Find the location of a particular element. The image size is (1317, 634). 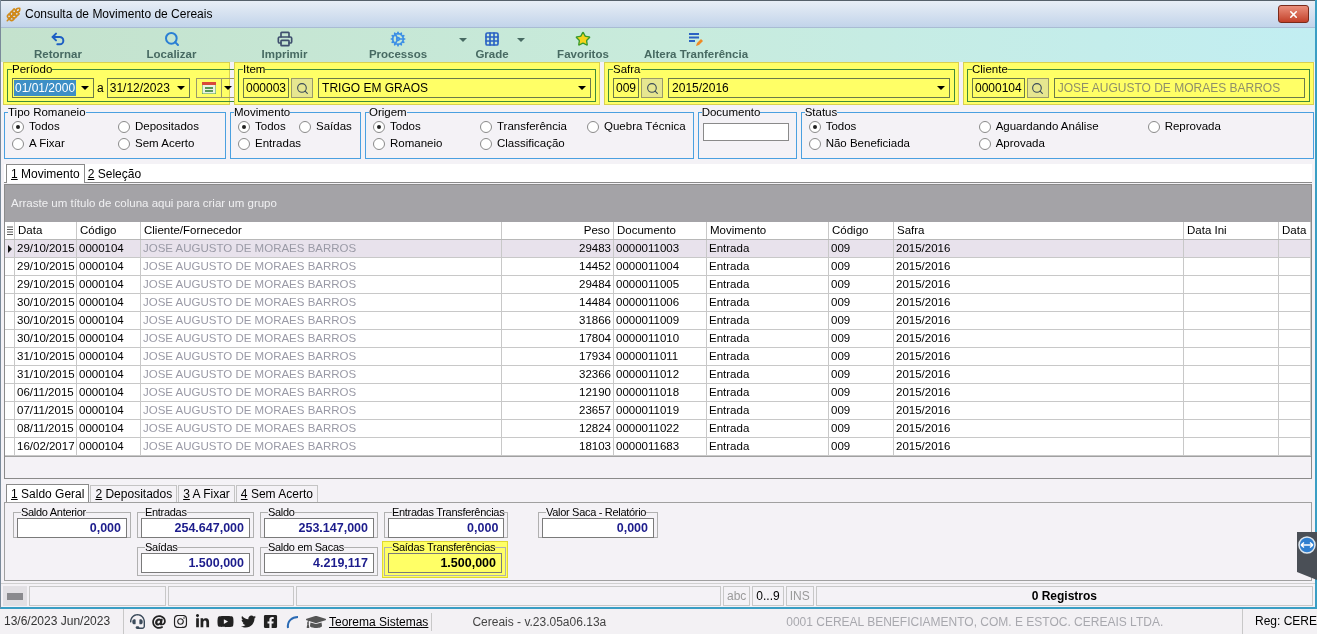

radio-option: Classificação is located at coordinates (522, 144).